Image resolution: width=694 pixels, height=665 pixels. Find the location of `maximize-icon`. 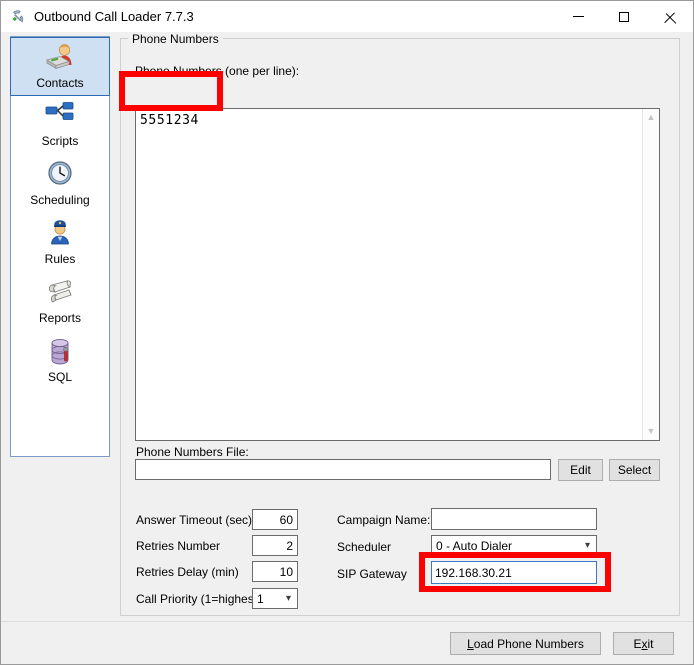

maximize-icon is located at coordinates (624, 16).